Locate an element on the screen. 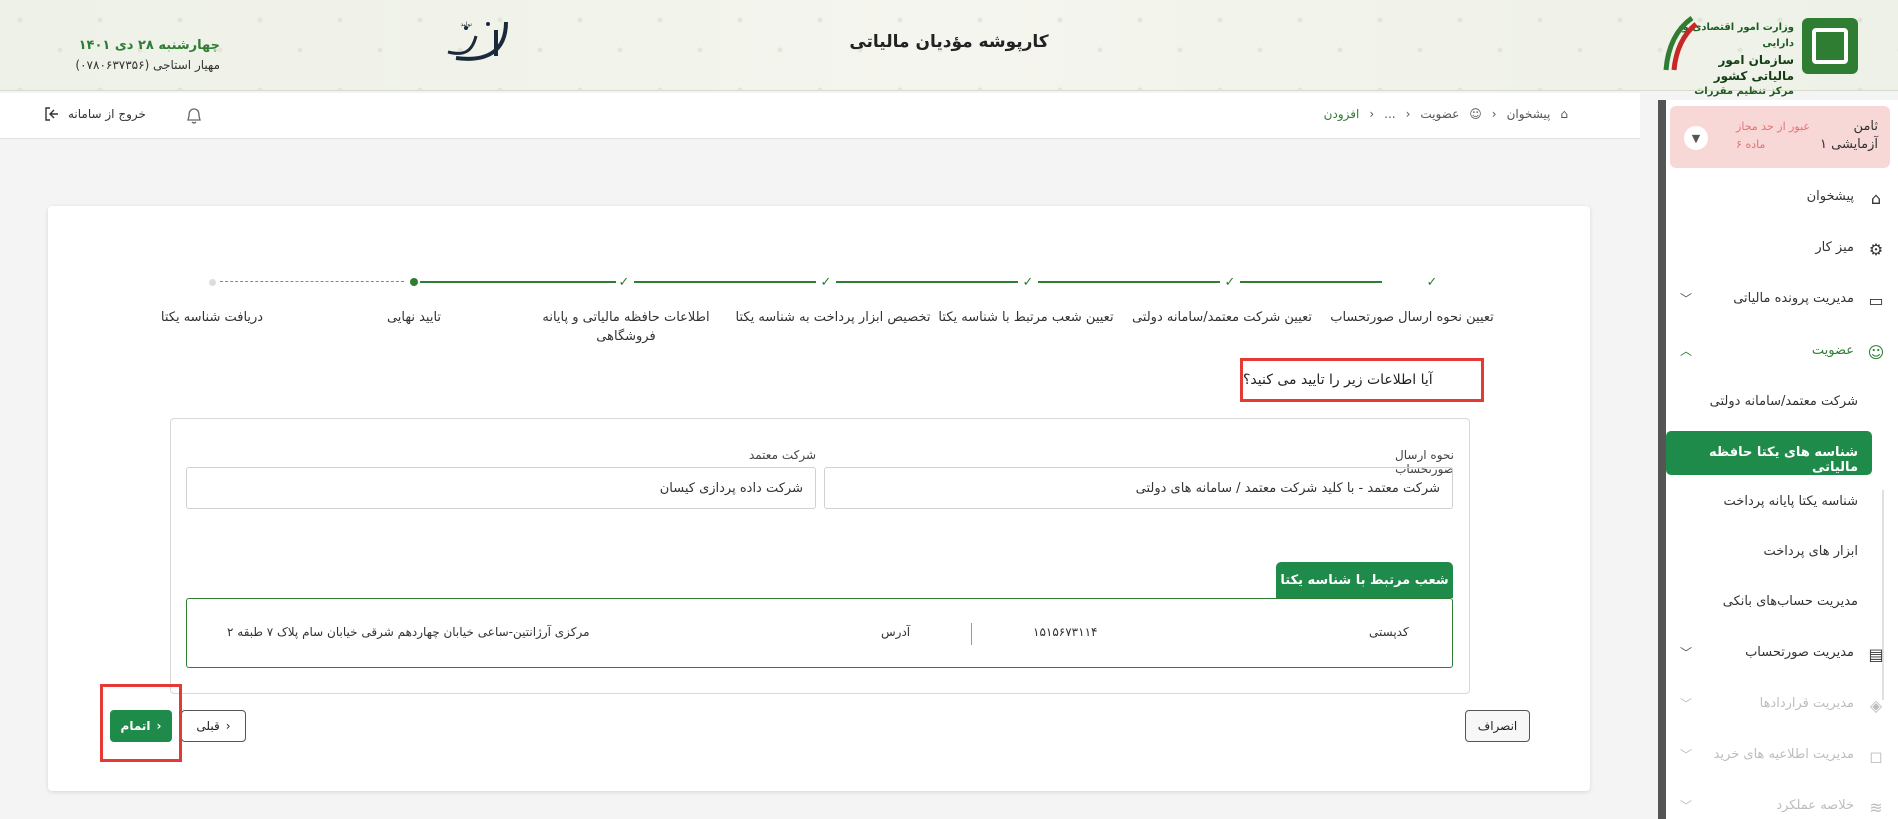 The height and width of the screenshot is (819, 1898). bag-icon: ◻ is located at coordinates (1876, 756).